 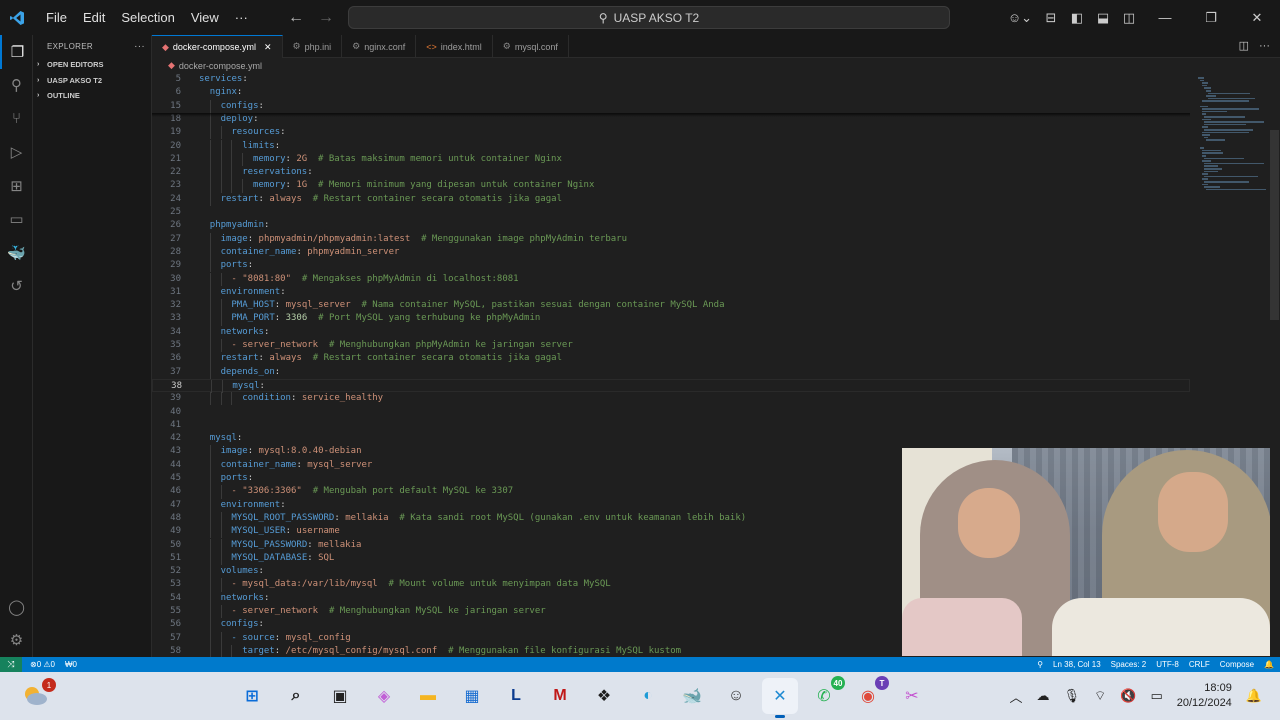 I want to click on sidebar-section: › UASP AKSO T2, so click(x=92, y=81).